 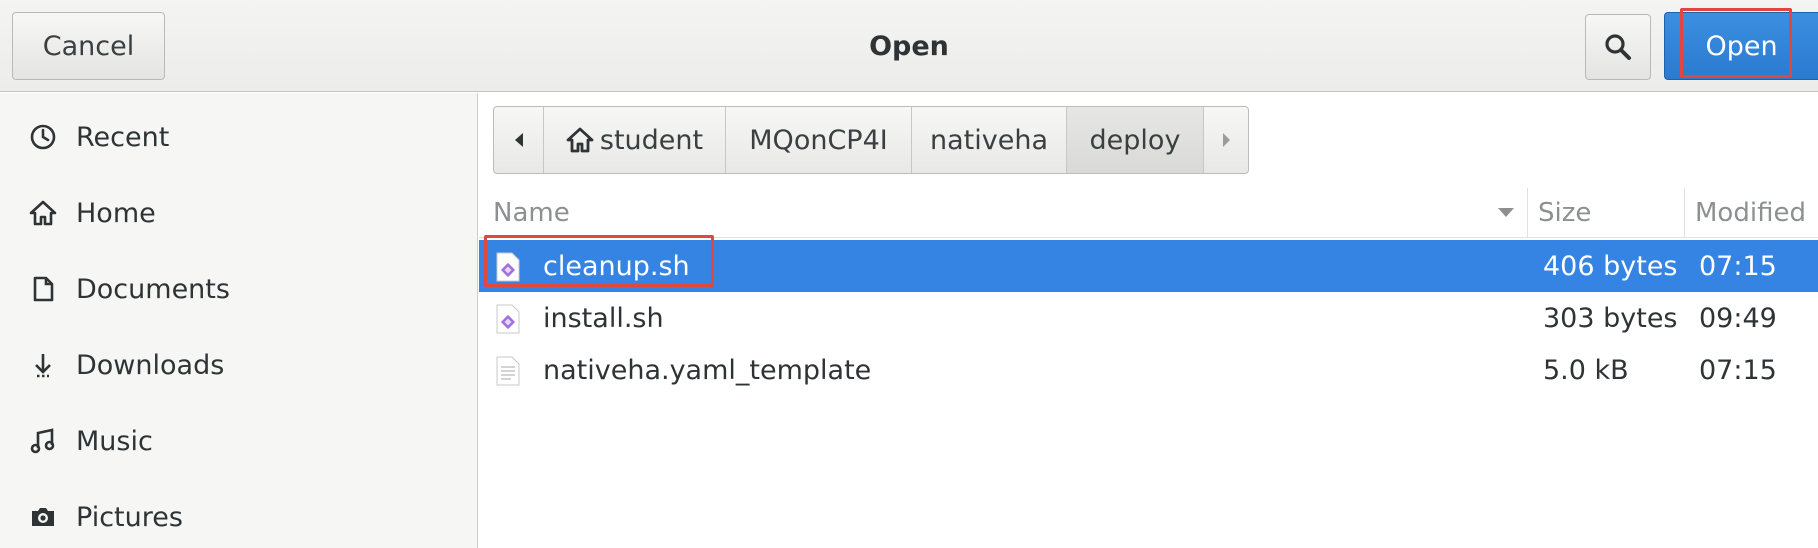 What do you see at coordinates (43, 441) in the screenshot?
I see `music-icon` at bounding box center [43, 441].